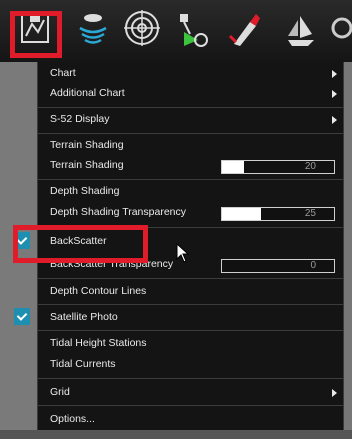 The height and width of the screenshot is (439, 352). I want to click on radar-icon, so click(142, 29).